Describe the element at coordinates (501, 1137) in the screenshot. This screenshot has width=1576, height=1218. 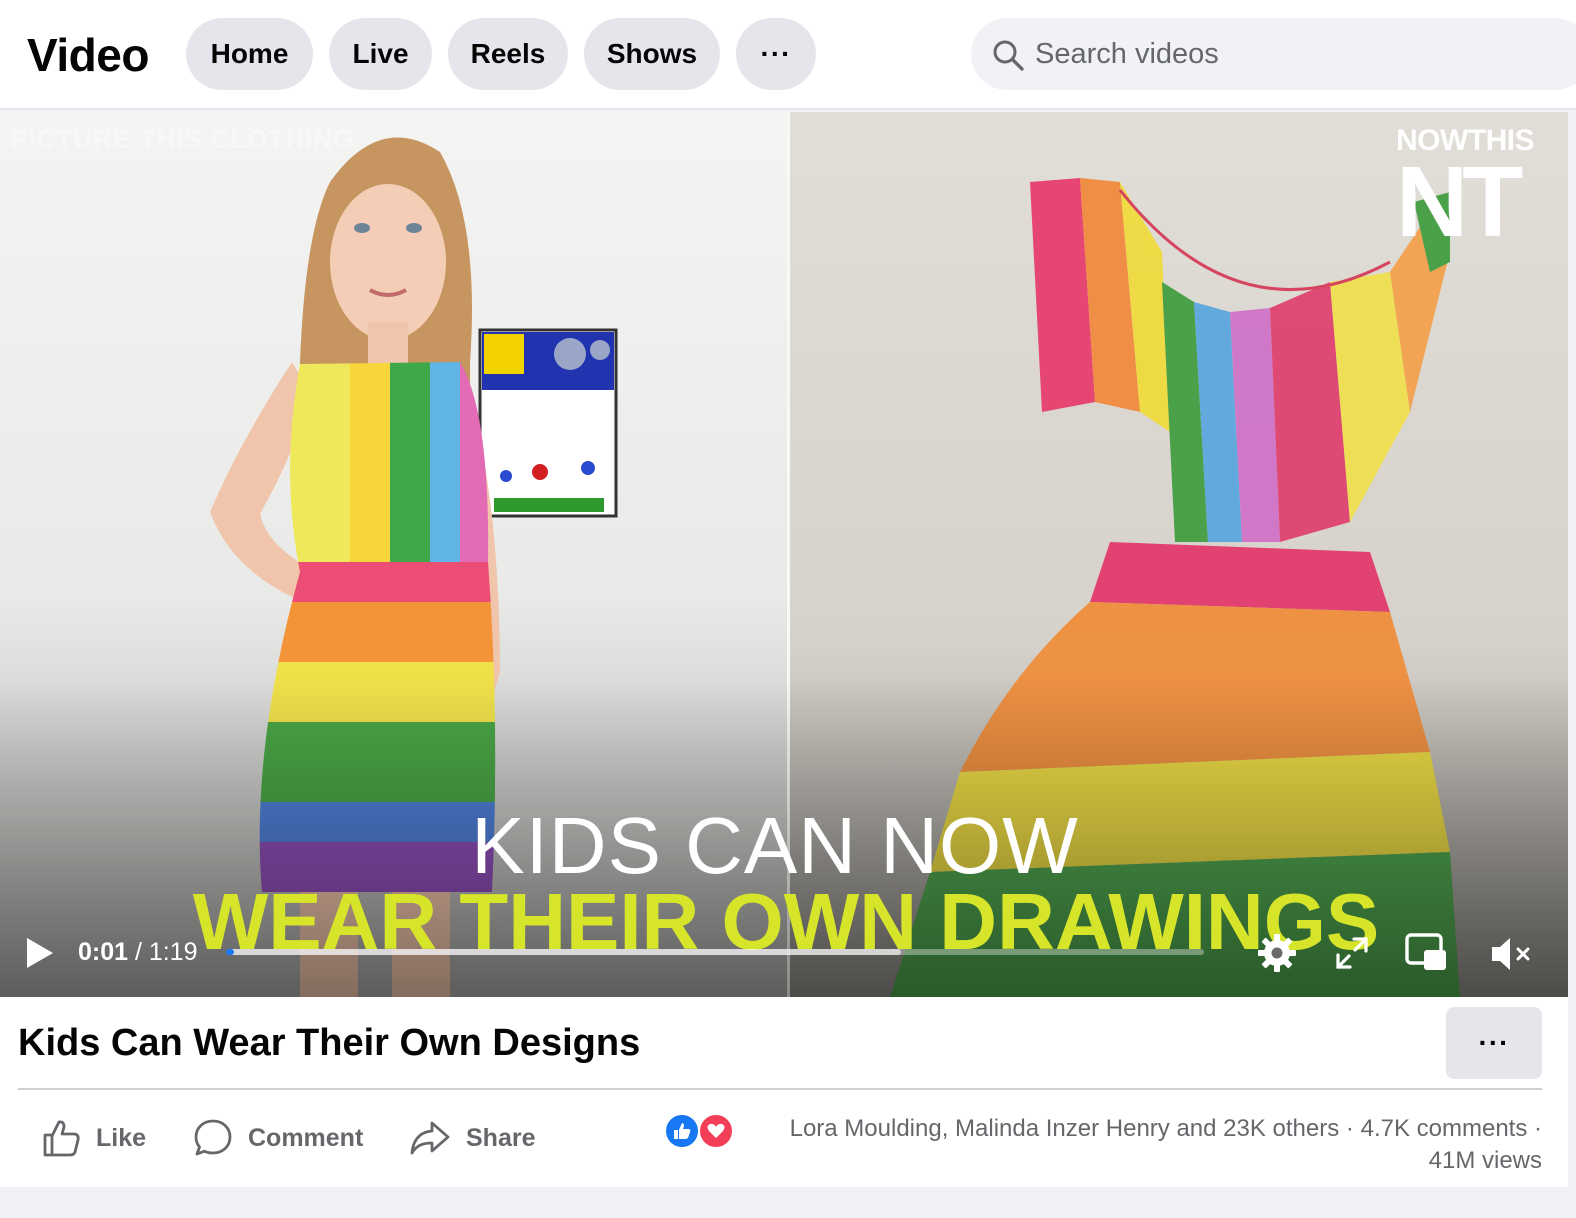
I see `share-label: Share` at that location.